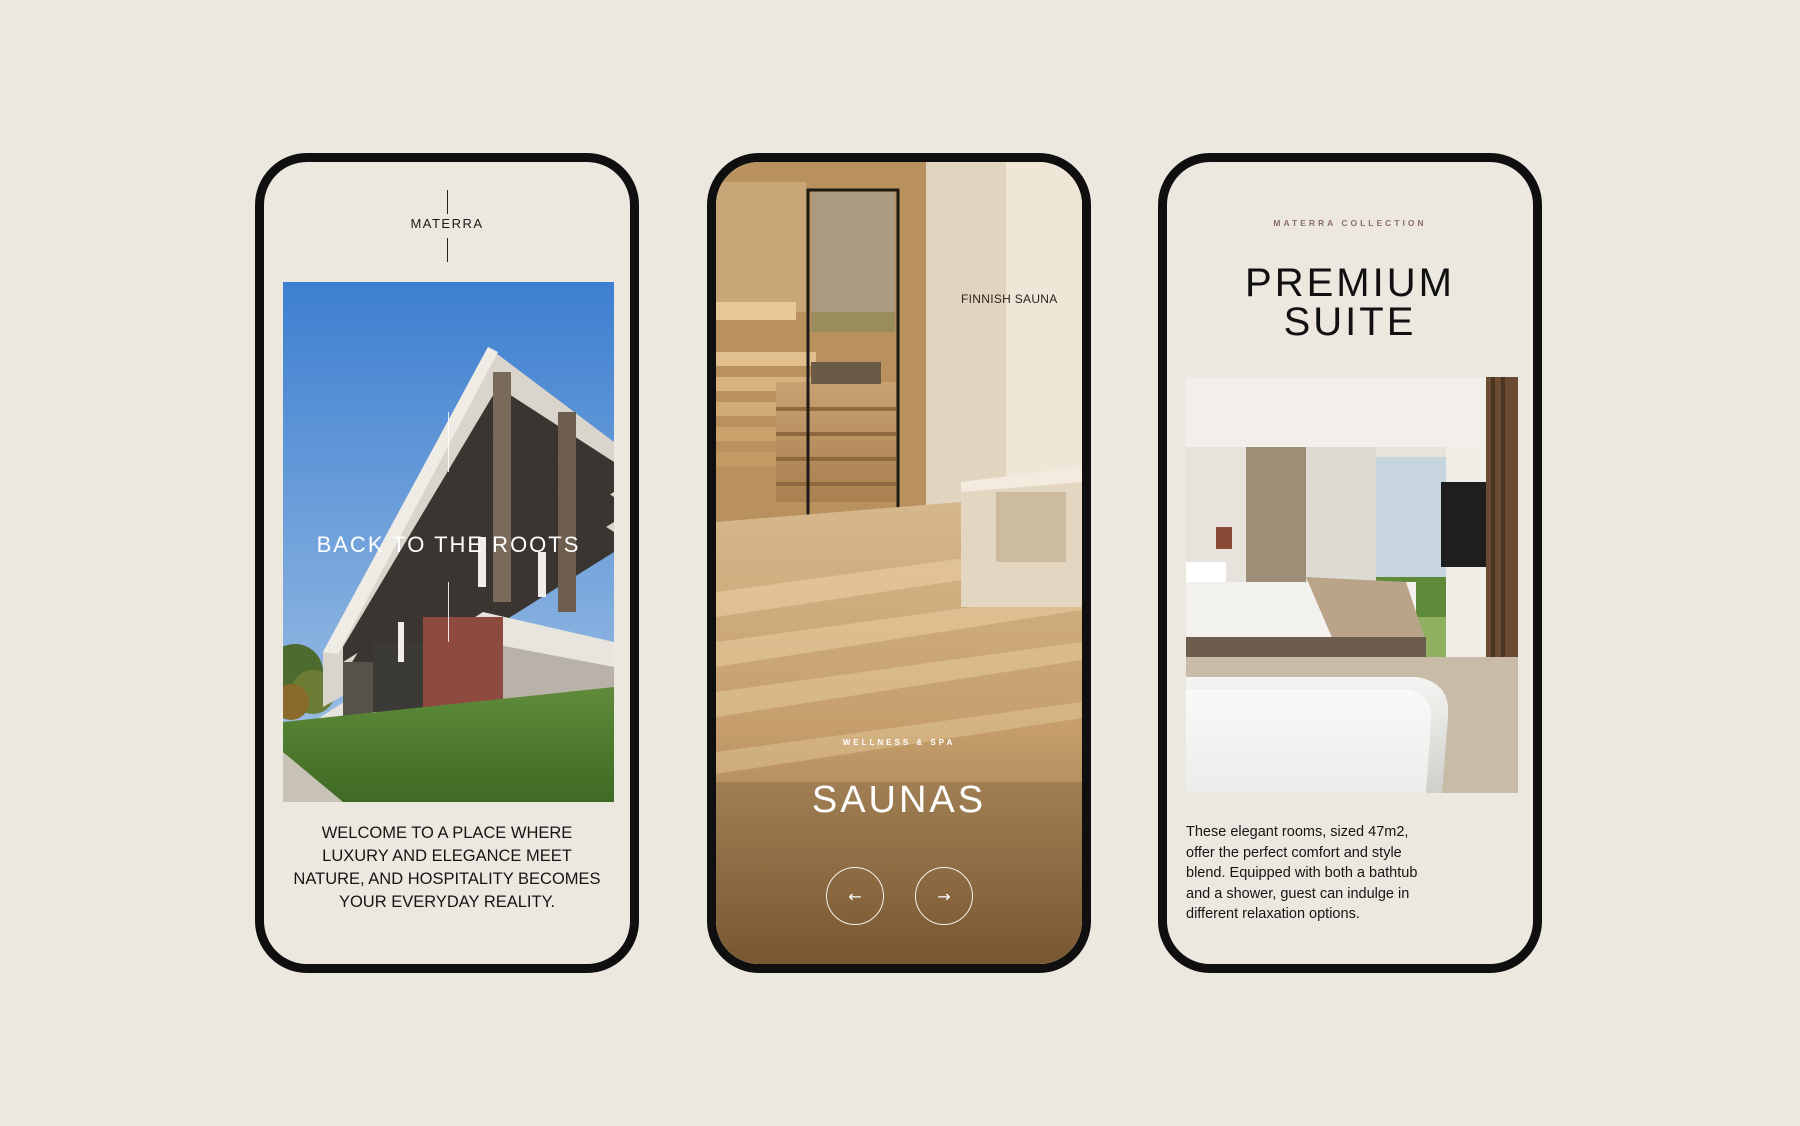 The image size is (1800, 1126). I want to click on previous-button: ←, so click(855, 896).